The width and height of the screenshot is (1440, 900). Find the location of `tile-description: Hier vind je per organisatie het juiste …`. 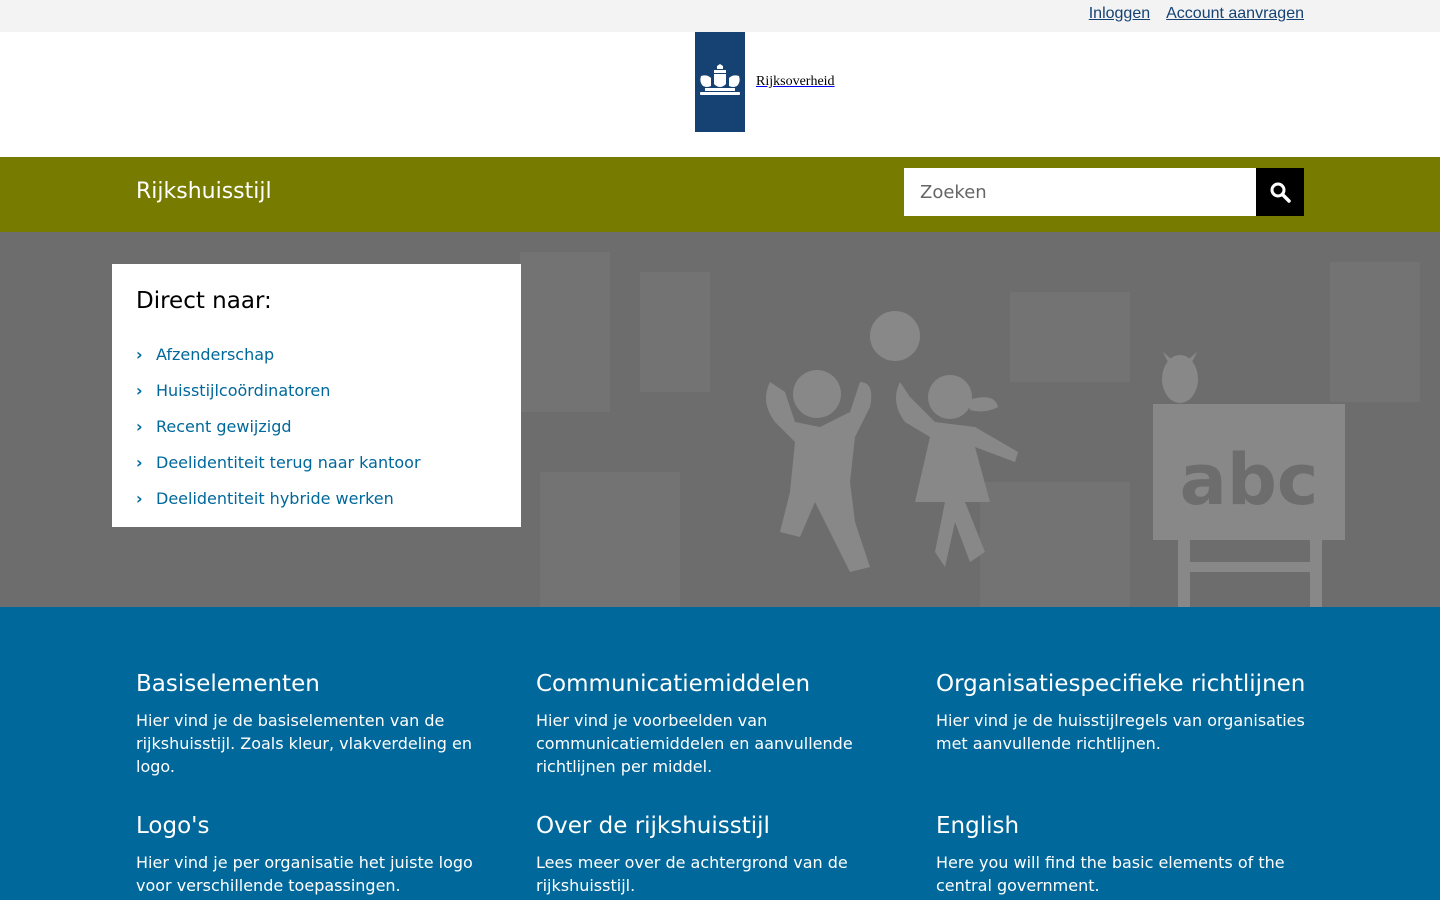

tile-description: Hier vind je per organisatie het juiste … is located at coordinates (304, 874).